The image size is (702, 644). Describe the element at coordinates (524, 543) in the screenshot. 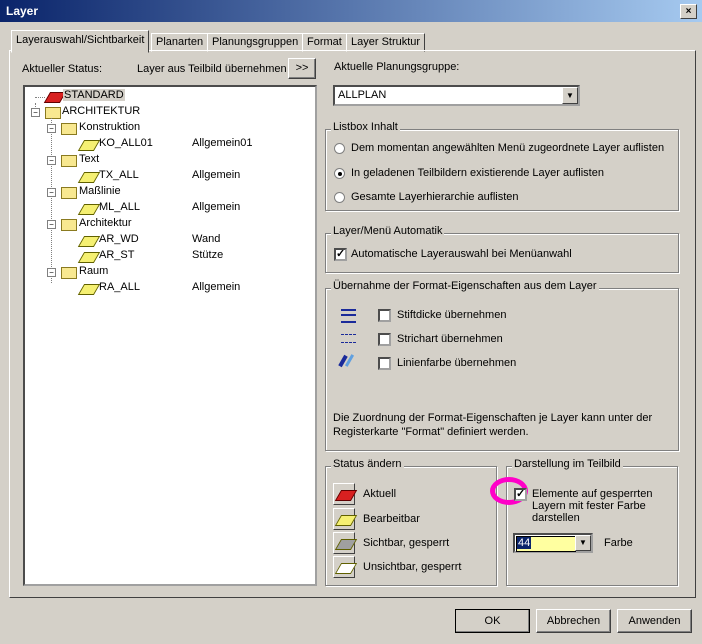

I see `color-value: 44` at that location.